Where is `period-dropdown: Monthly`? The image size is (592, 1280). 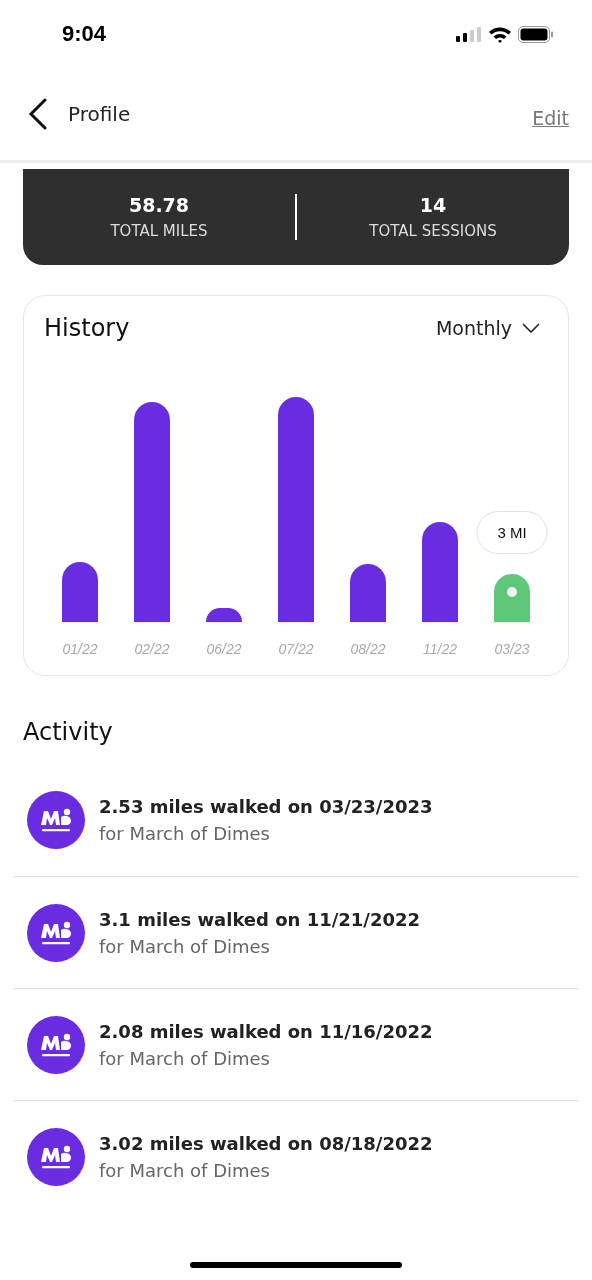 period-dropdown: Monthly is located at coordinates (491, 328).